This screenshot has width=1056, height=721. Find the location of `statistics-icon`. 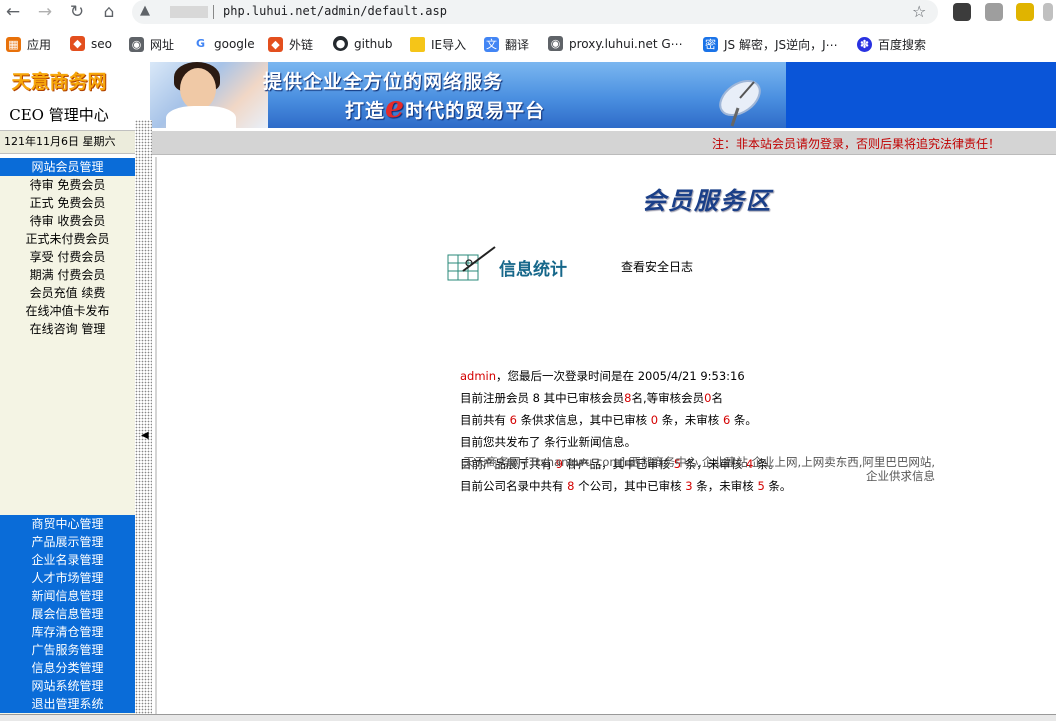

statistics-icon is located at coordinates (471, 263).